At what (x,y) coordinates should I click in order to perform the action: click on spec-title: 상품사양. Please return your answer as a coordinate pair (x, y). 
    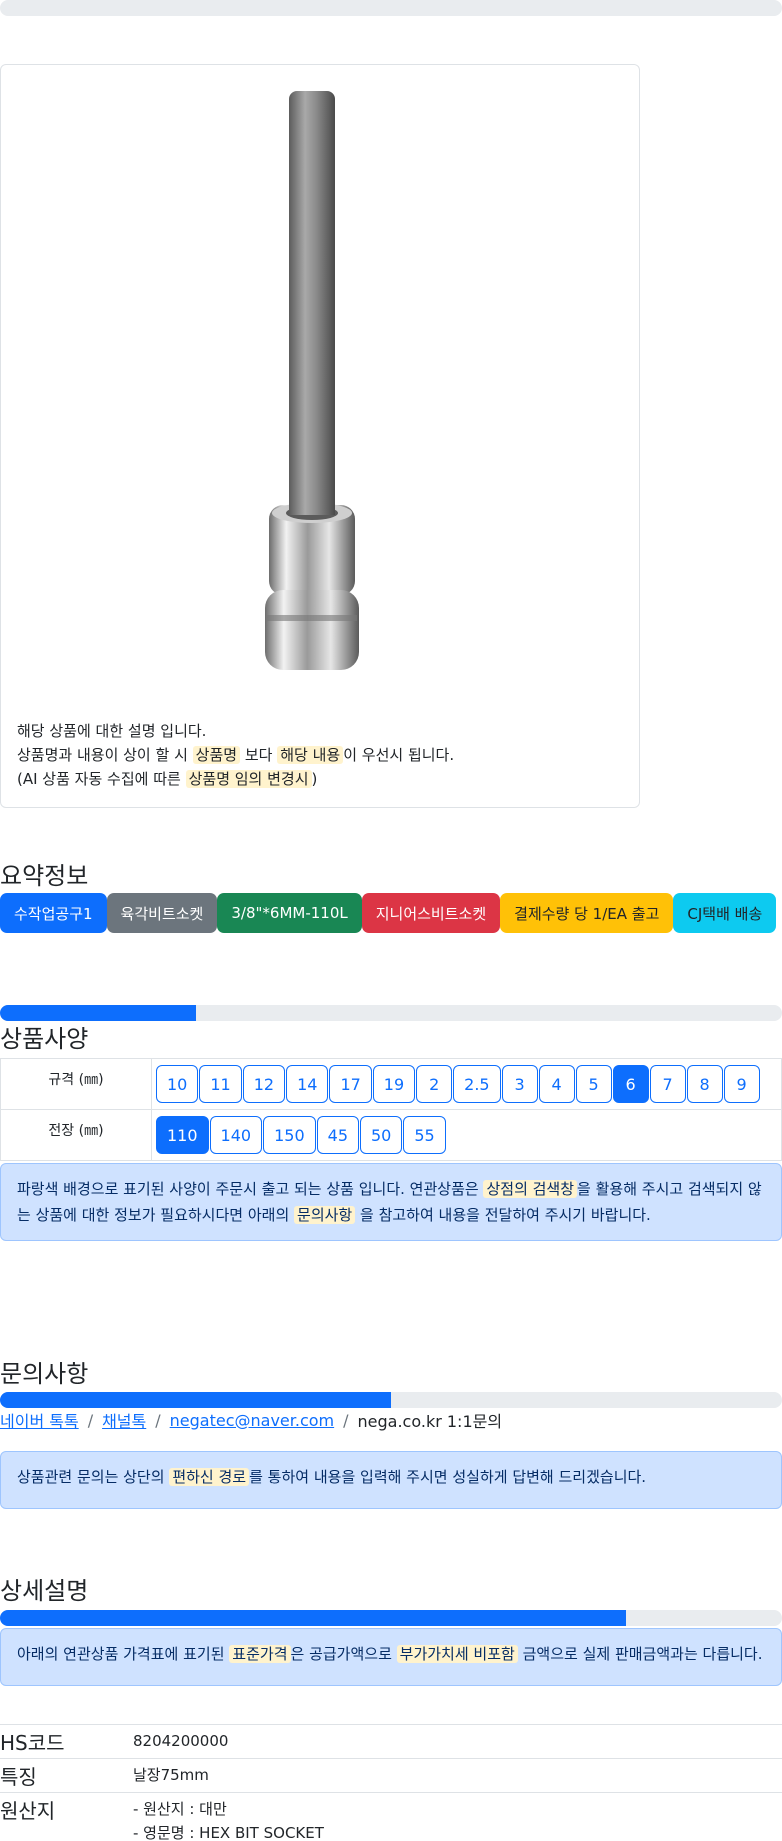
    Looking at the image, I should click on (44, 1039).